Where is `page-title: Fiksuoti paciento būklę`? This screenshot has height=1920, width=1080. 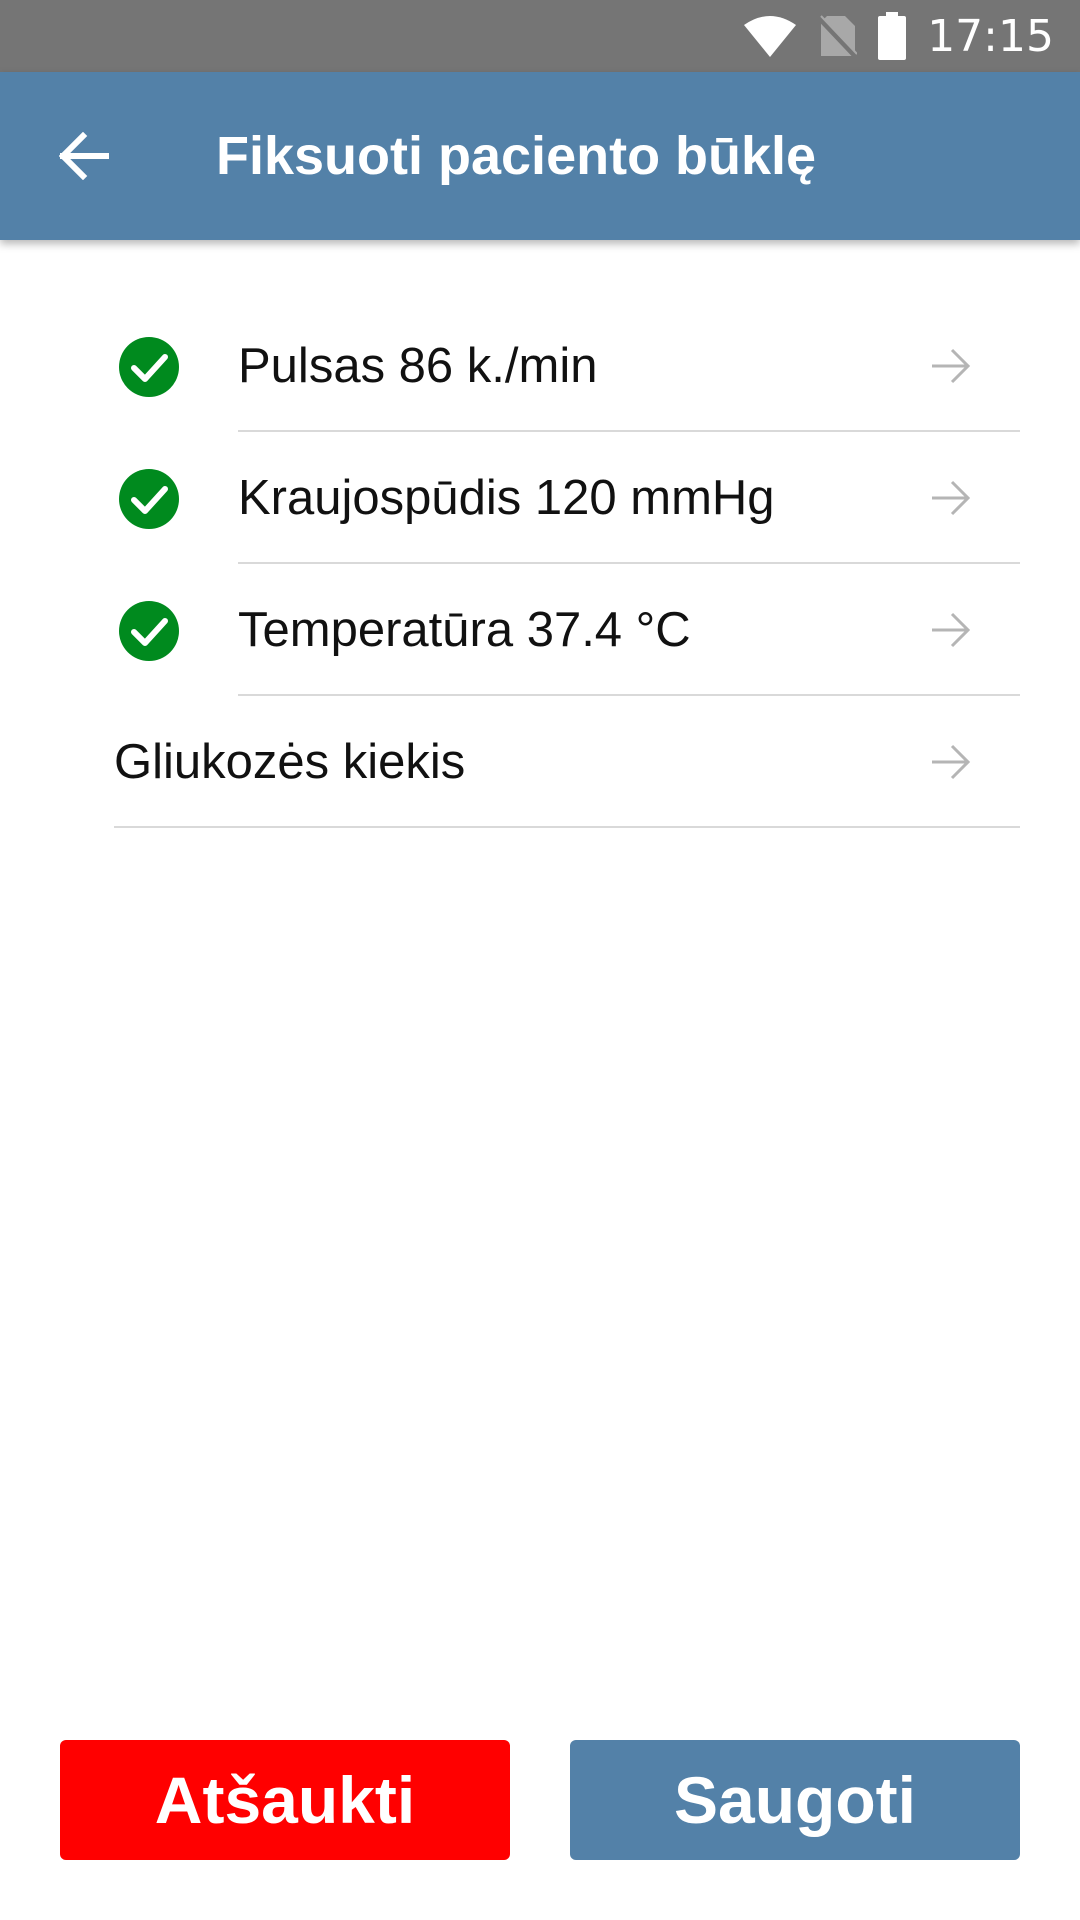 page-title: Fiksuoti paciento būklę is located at coordinates (516, 156).